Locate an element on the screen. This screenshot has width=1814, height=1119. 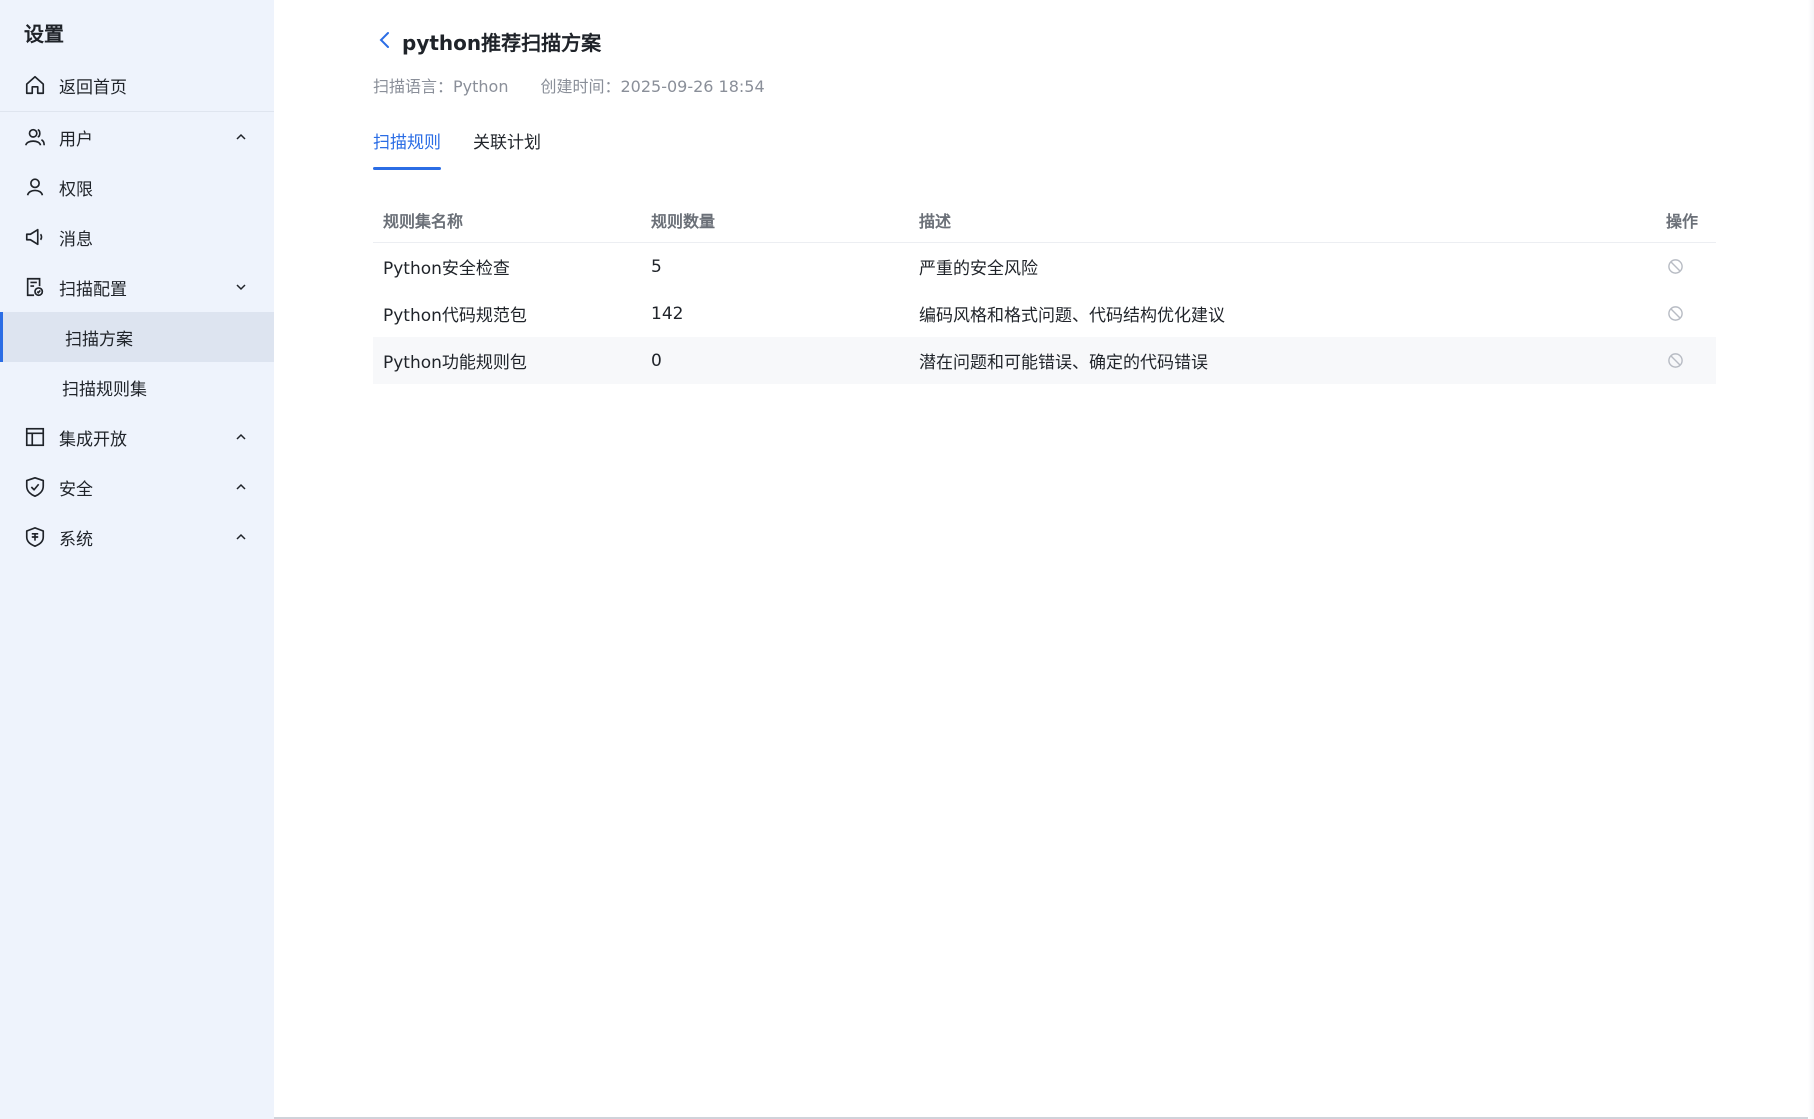
sidebar-item-system: 系统 is located at coordinates (137, 537).